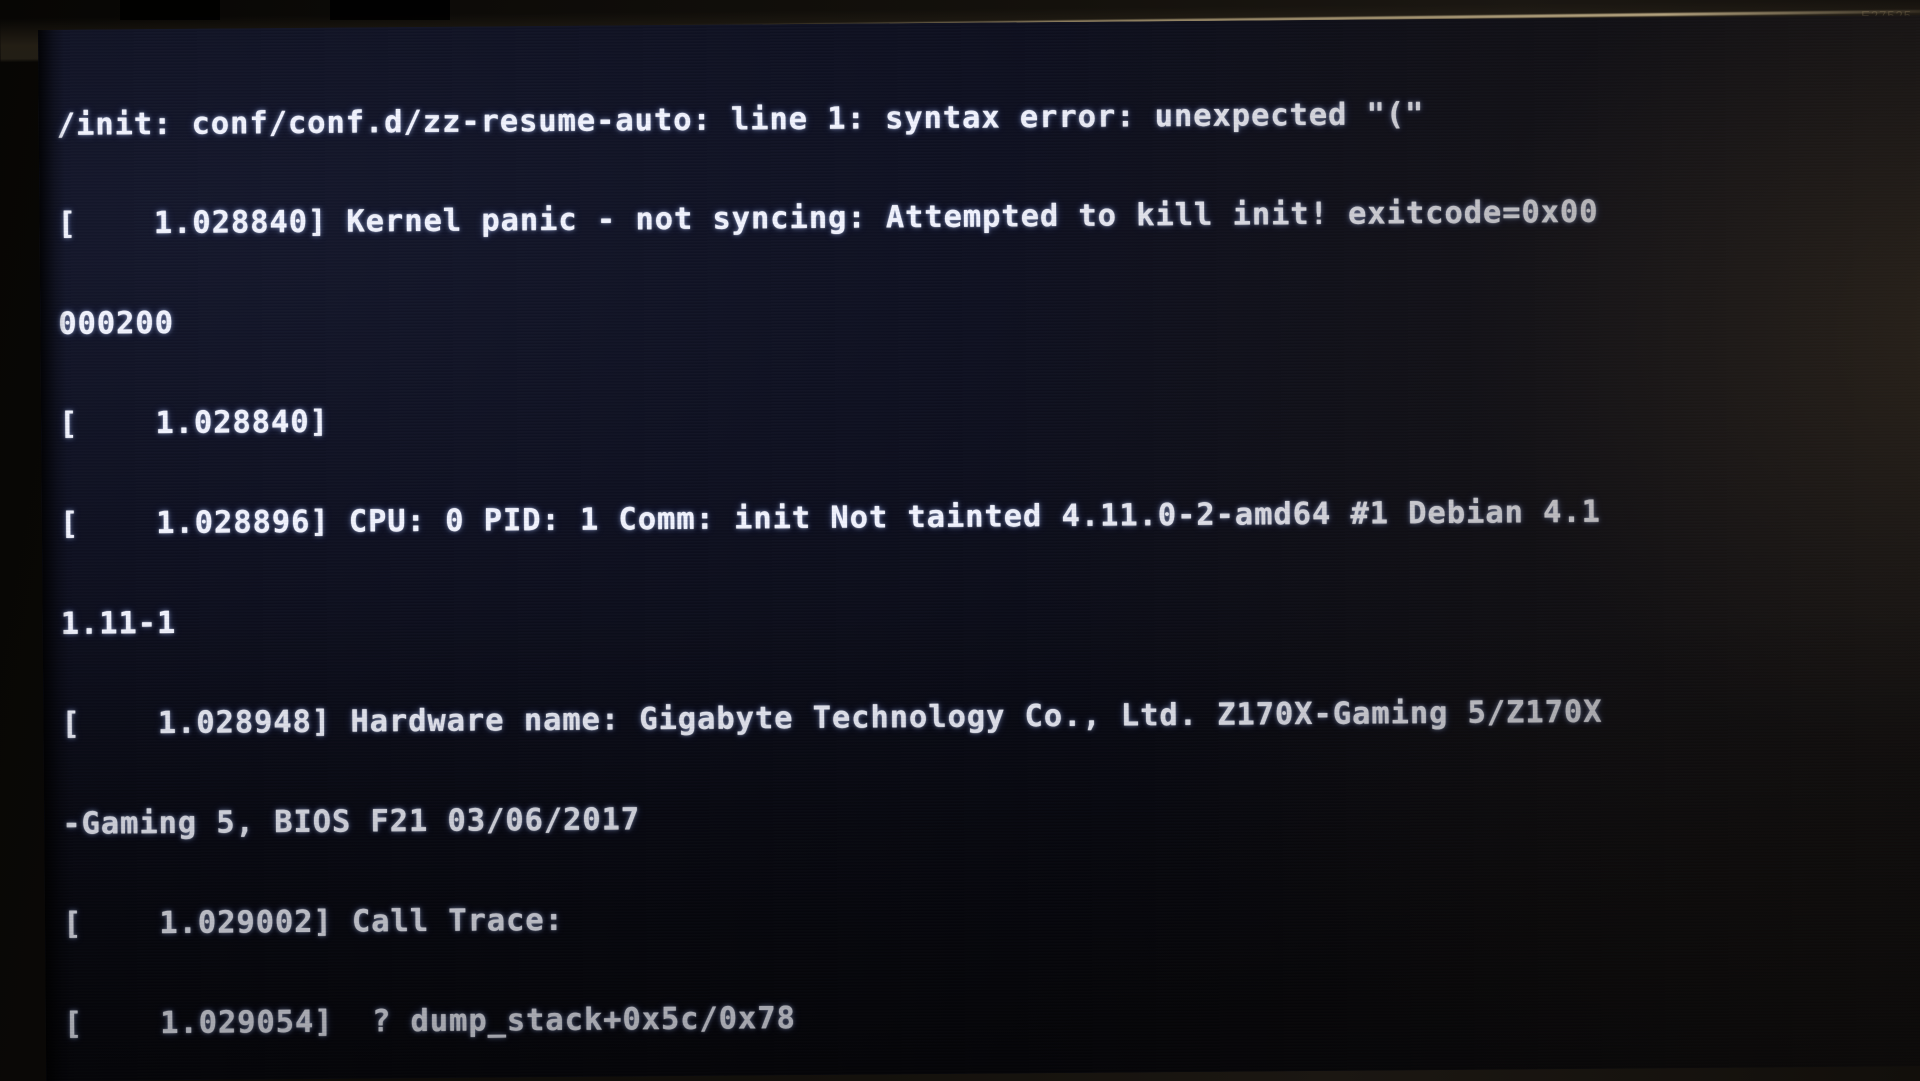  I want to click on console-line: [ 1.029002] Call Trace:, so click(313, 922).